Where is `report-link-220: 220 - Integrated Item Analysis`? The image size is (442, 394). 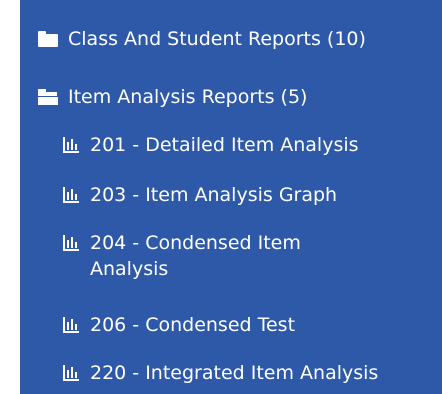 report-link-220: 220 - Integrated Item Analysis is located at coordinates (220, 373).